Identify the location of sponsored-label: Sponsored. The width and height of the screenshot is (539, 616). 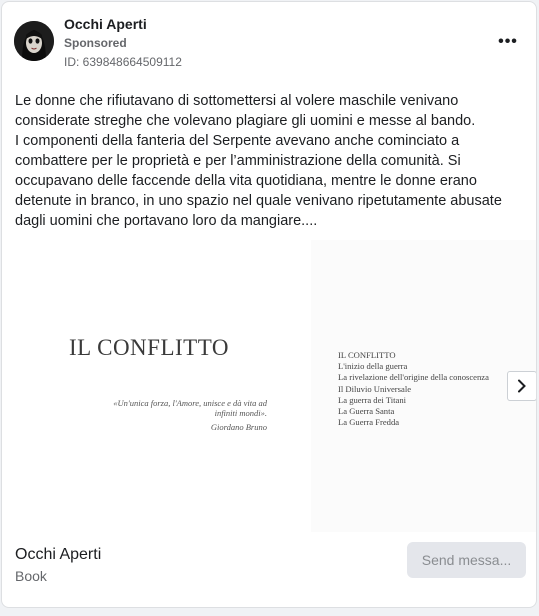
(95, 43).